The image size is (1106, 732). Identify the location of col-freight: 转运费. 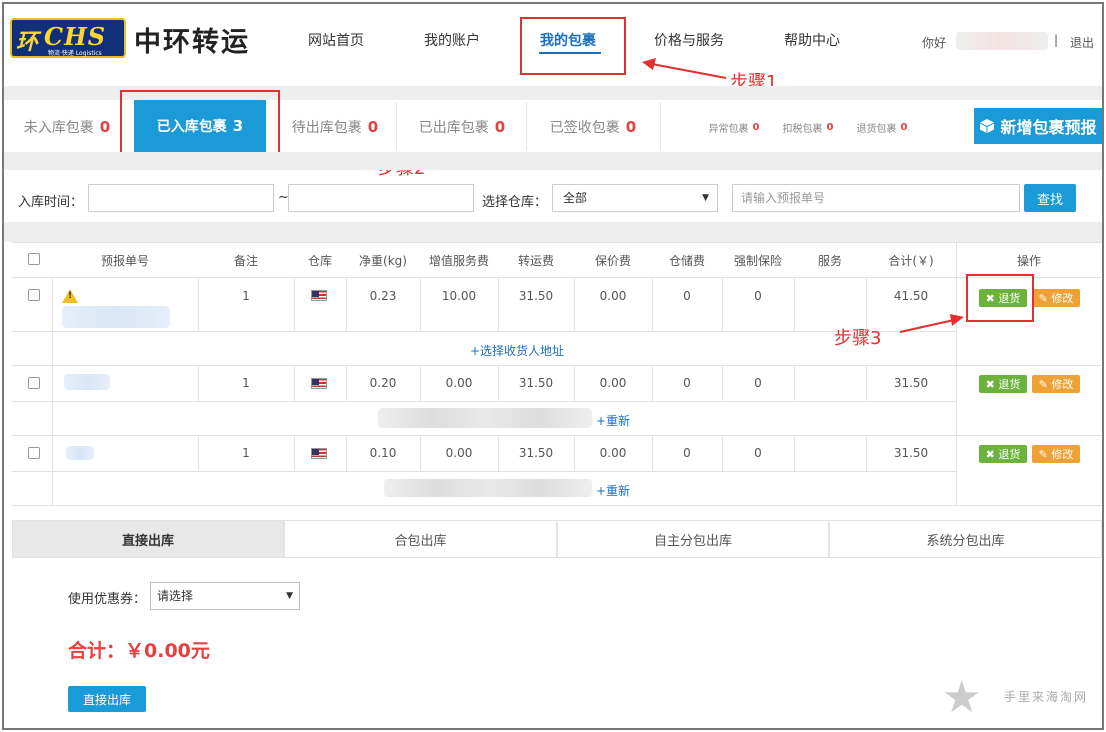
(535, 260).